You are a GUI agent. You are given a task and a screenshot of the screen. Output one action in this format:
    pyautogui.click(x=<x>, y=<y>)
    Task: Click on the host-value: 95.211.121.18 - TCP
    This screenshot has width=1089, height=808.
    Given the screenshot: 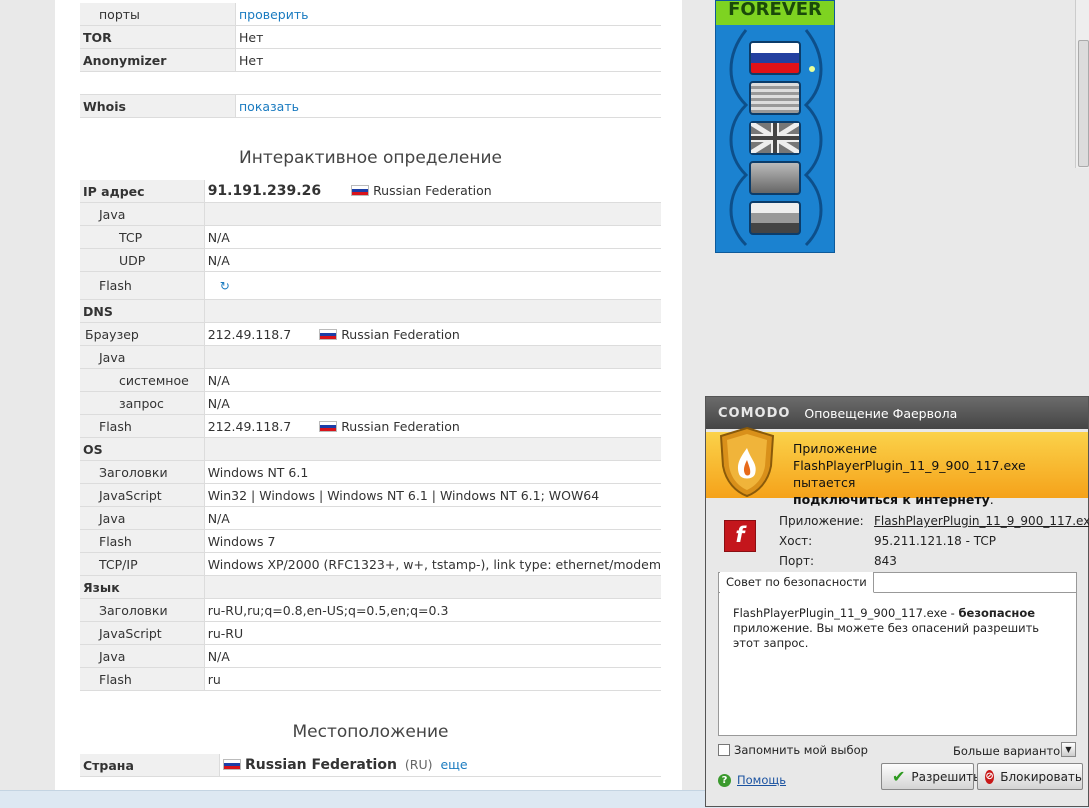 What is the action you would take?
    pyautogui.click(x=935, y=541)
    